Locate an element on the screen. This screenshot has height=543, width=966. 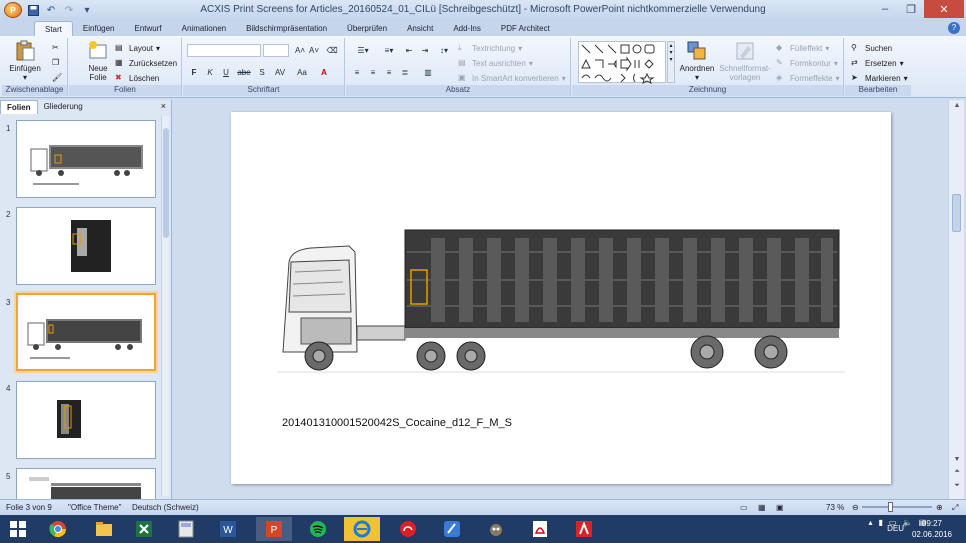
font-family-combo is located at coordinates (224, 50).